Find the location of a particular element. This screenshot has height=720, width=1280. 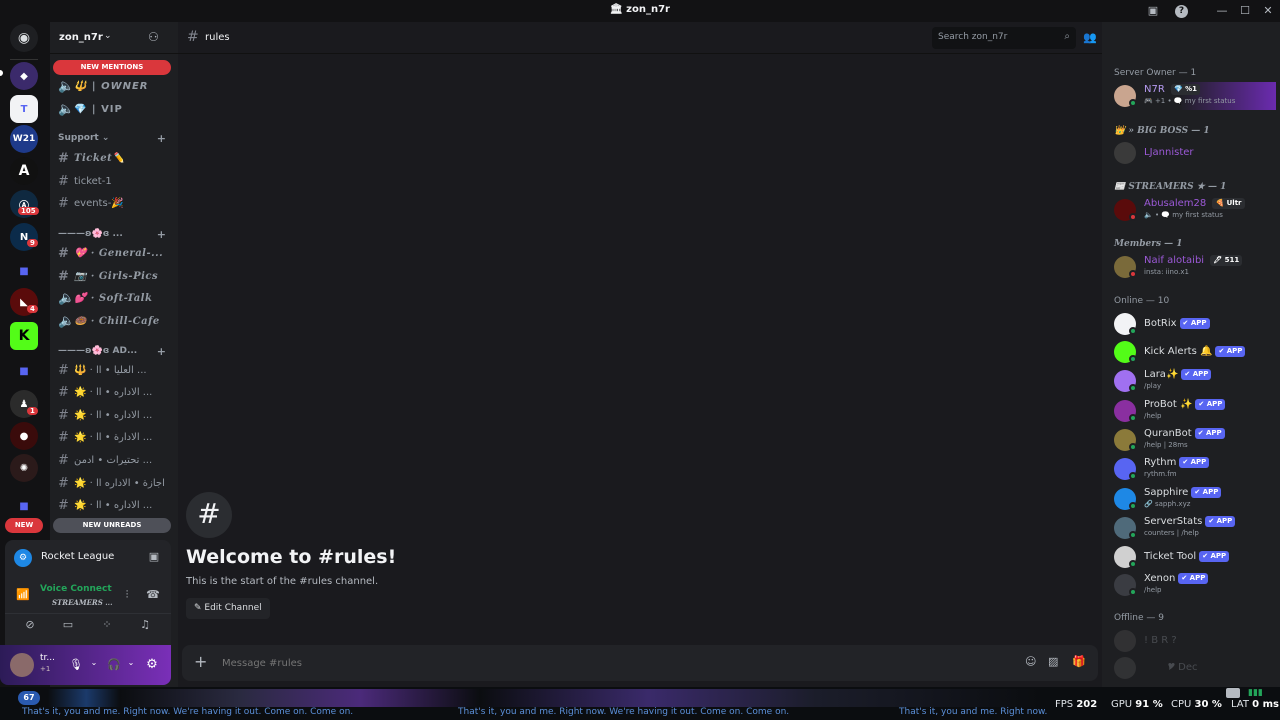

mention-badge: 105 is located at coordinates (28, 211).